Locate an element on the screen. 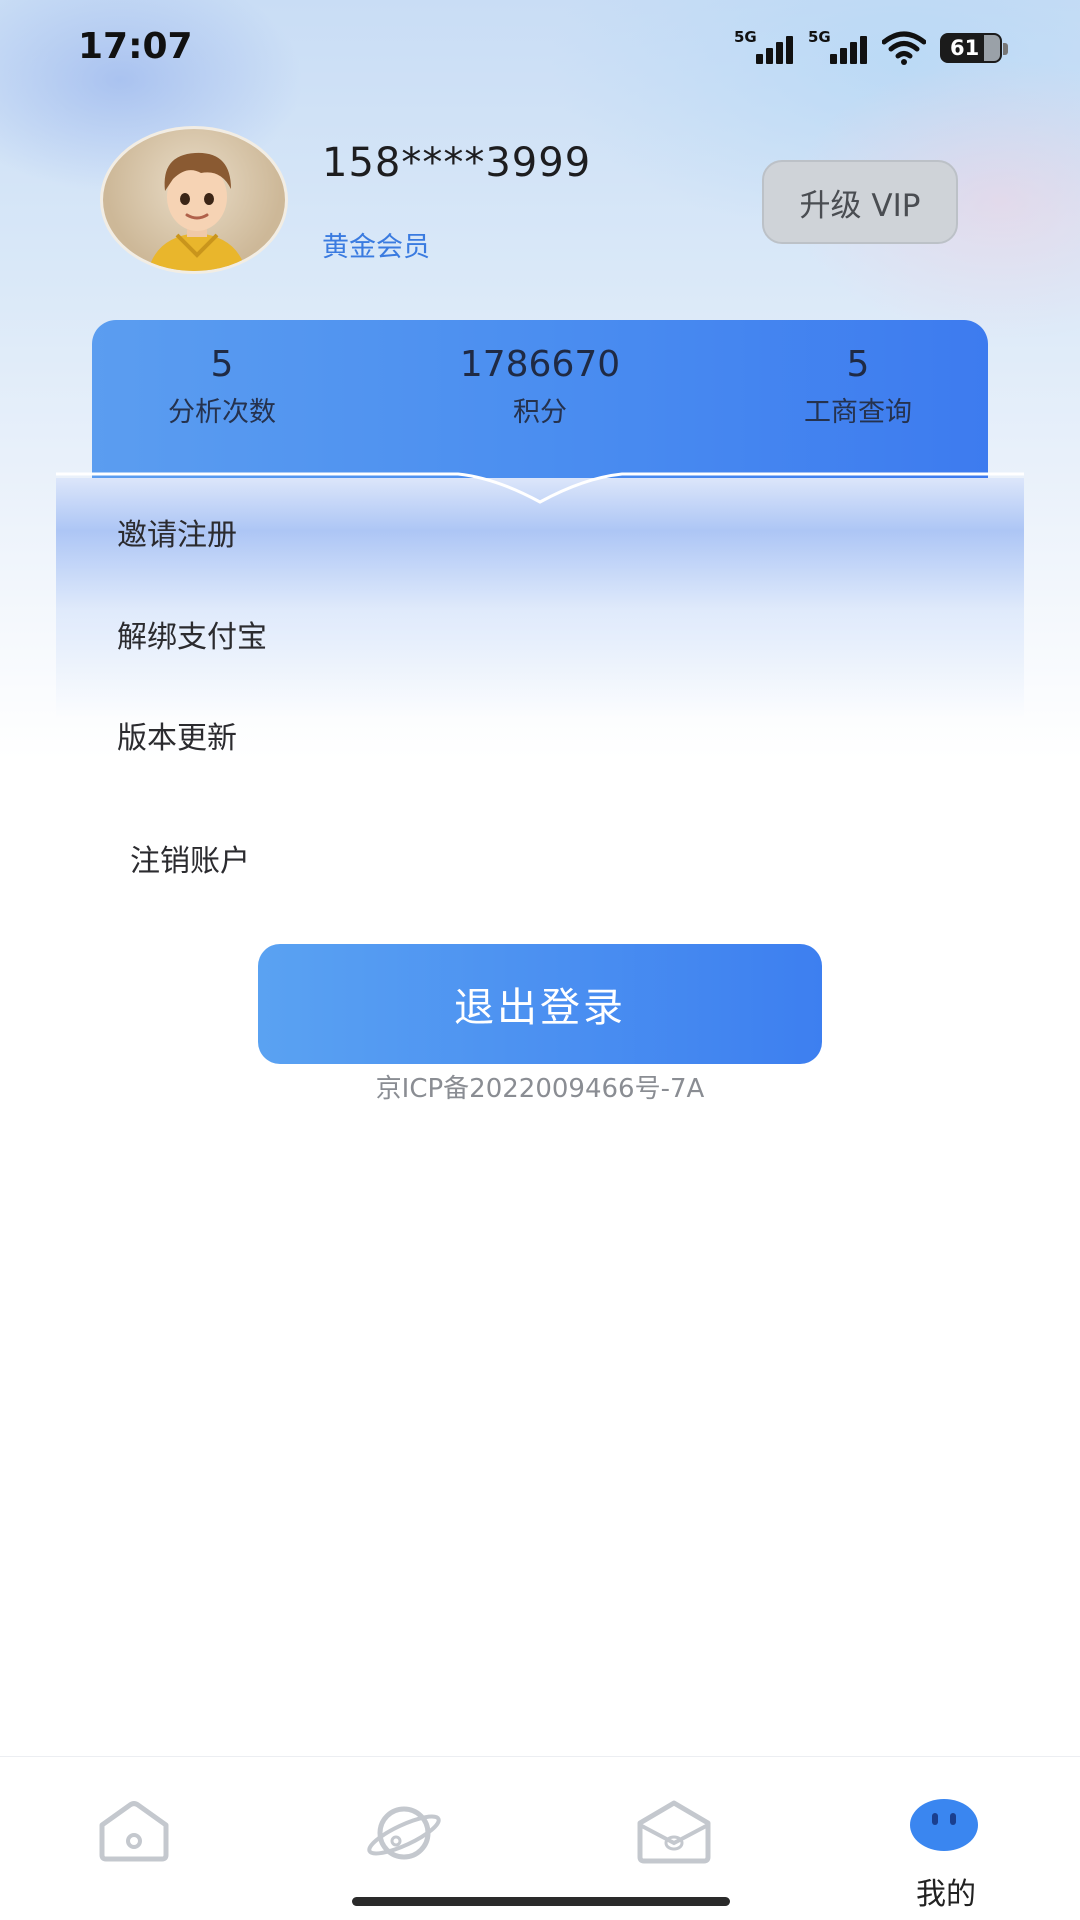  home-indicator is located at coordinates (541, 1901).